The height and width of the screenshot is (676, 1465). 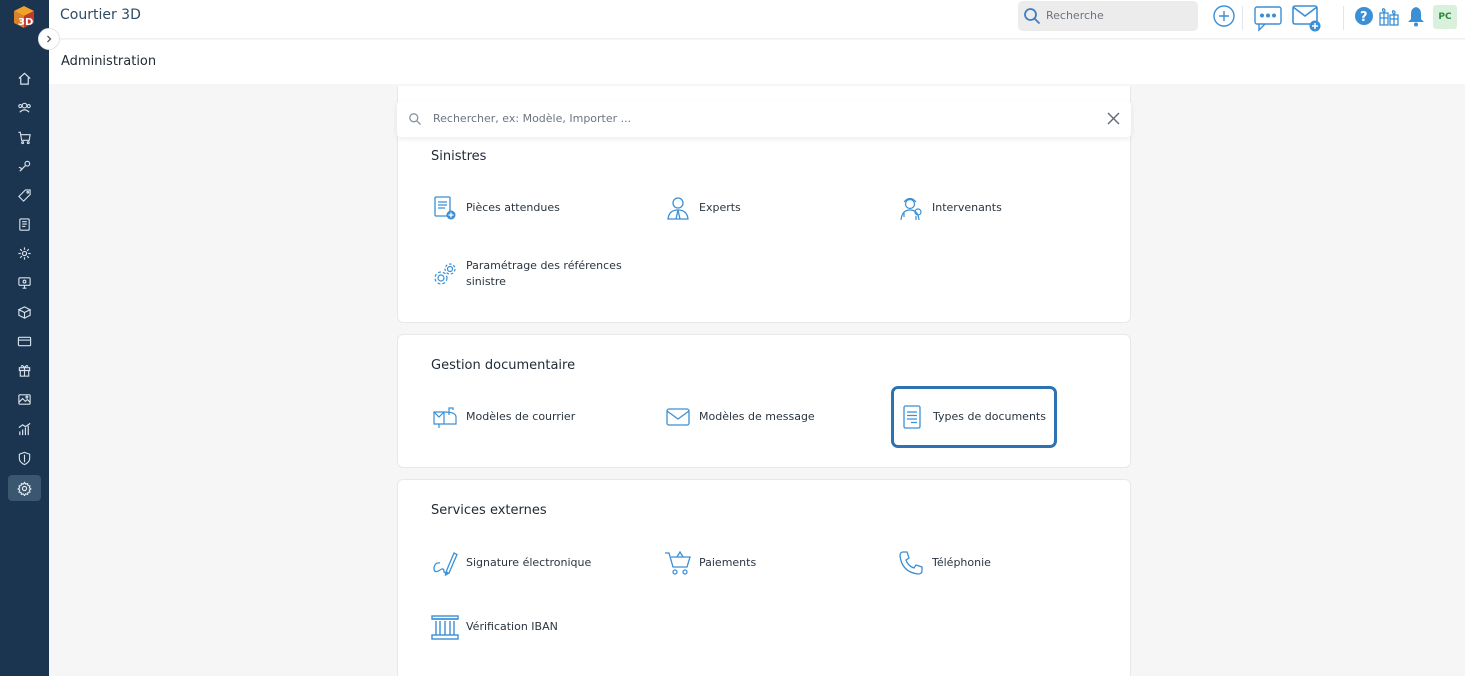 What do you see at coordinates (961, 562) in the screenshot?
I see `item-label: Téléphonie` at bounding box center [961, 562].